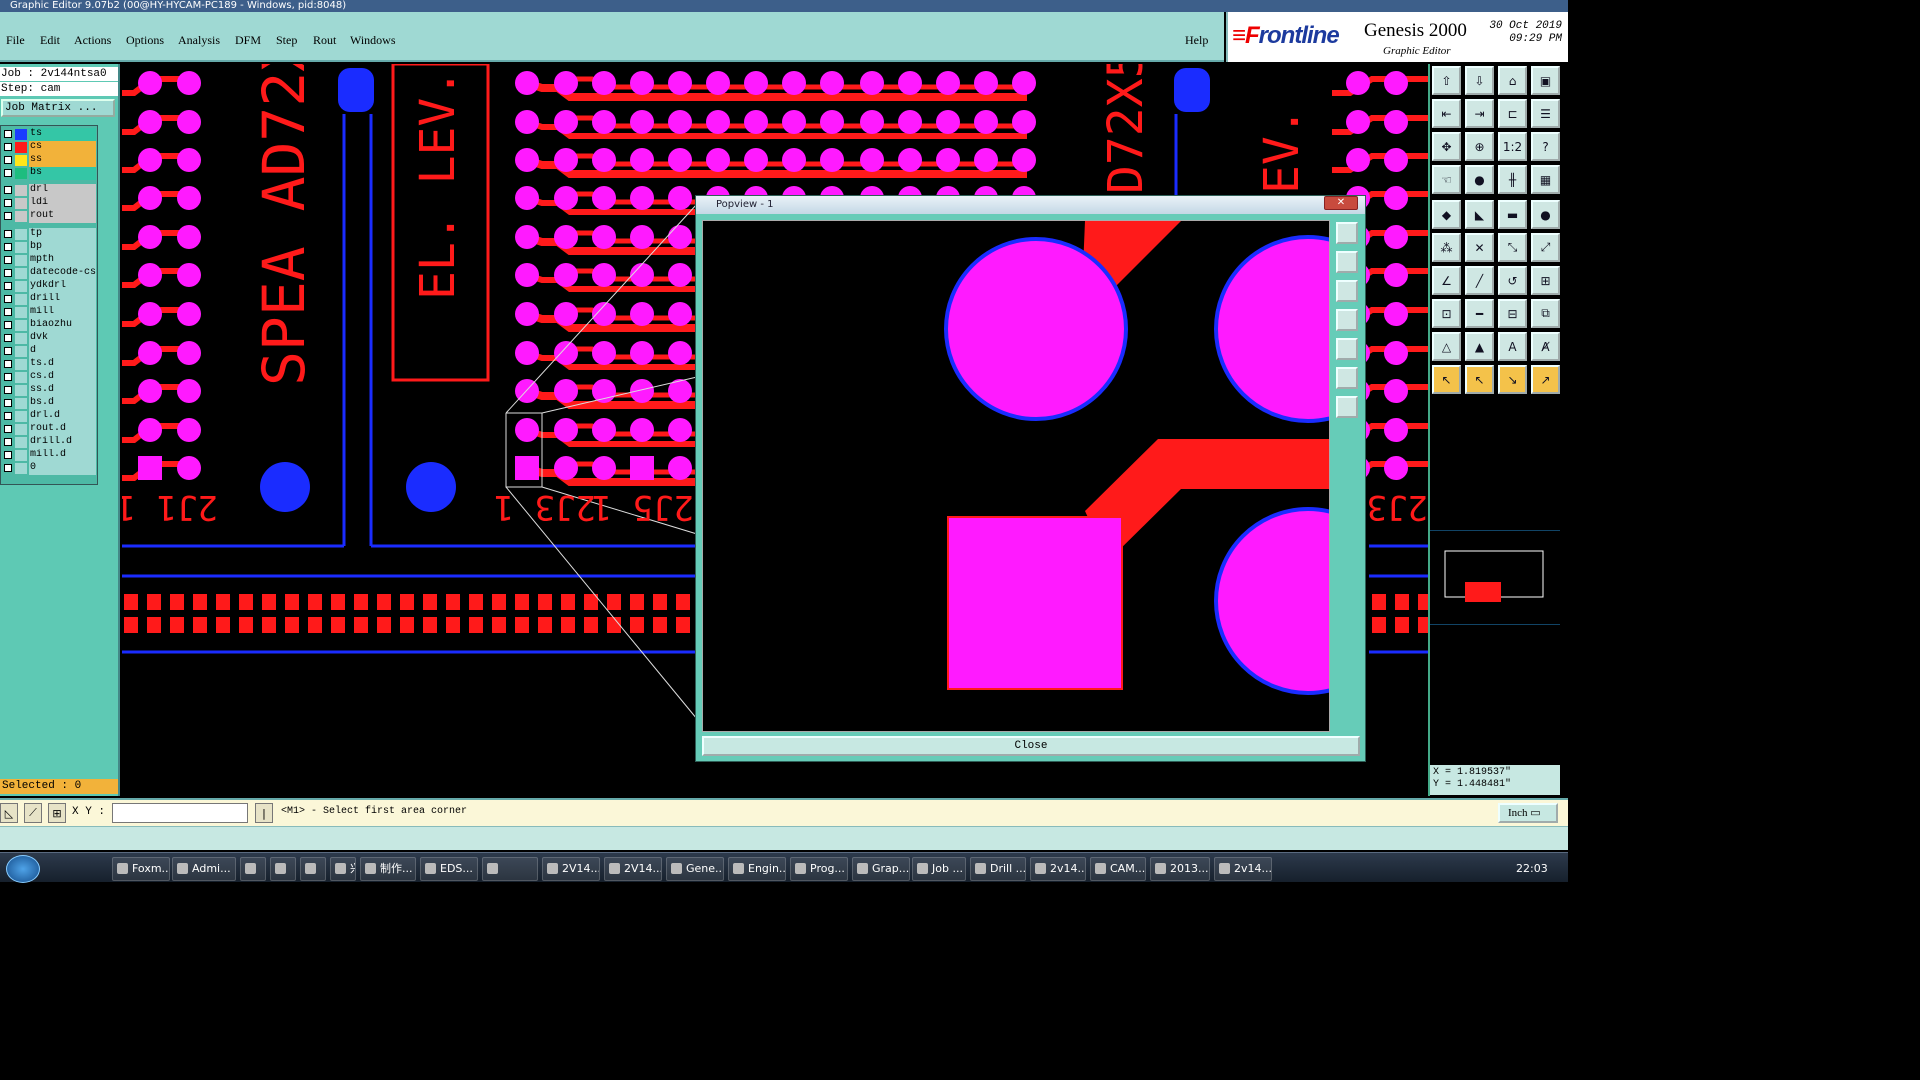 This screenshot has width=1920, height=1080. What do you see at coordinates (1479, 146) in the screenshot?
I see `zoom-icon: ⊕` at bounding box center [1479, 146].